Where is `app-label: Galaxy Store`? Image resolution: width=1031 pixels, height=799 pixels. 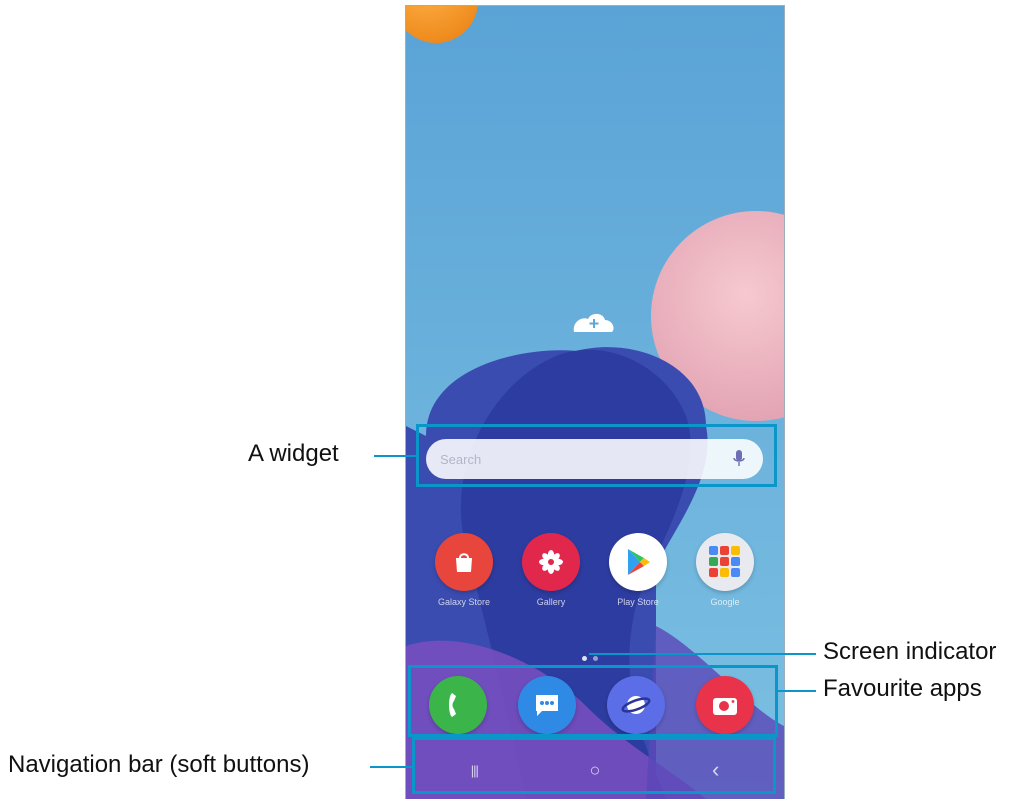 app-label: Galaxy Store is located at coordinates (464, 602).